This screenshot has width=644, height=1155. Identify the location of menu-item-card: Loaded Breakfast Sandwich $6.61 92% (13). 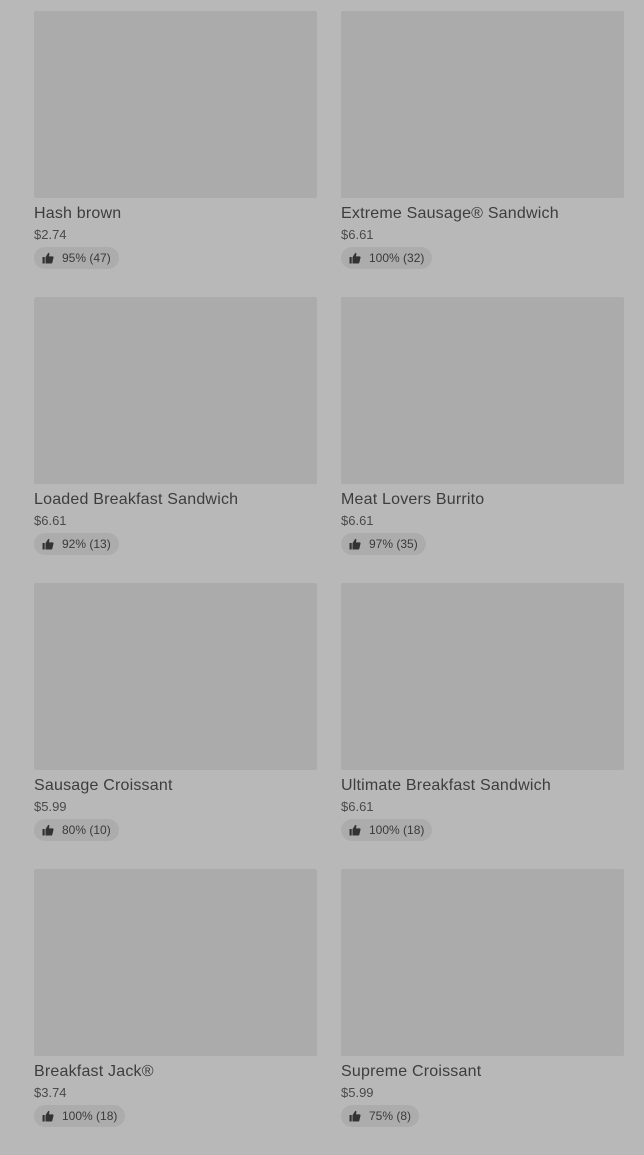
(175, 440).